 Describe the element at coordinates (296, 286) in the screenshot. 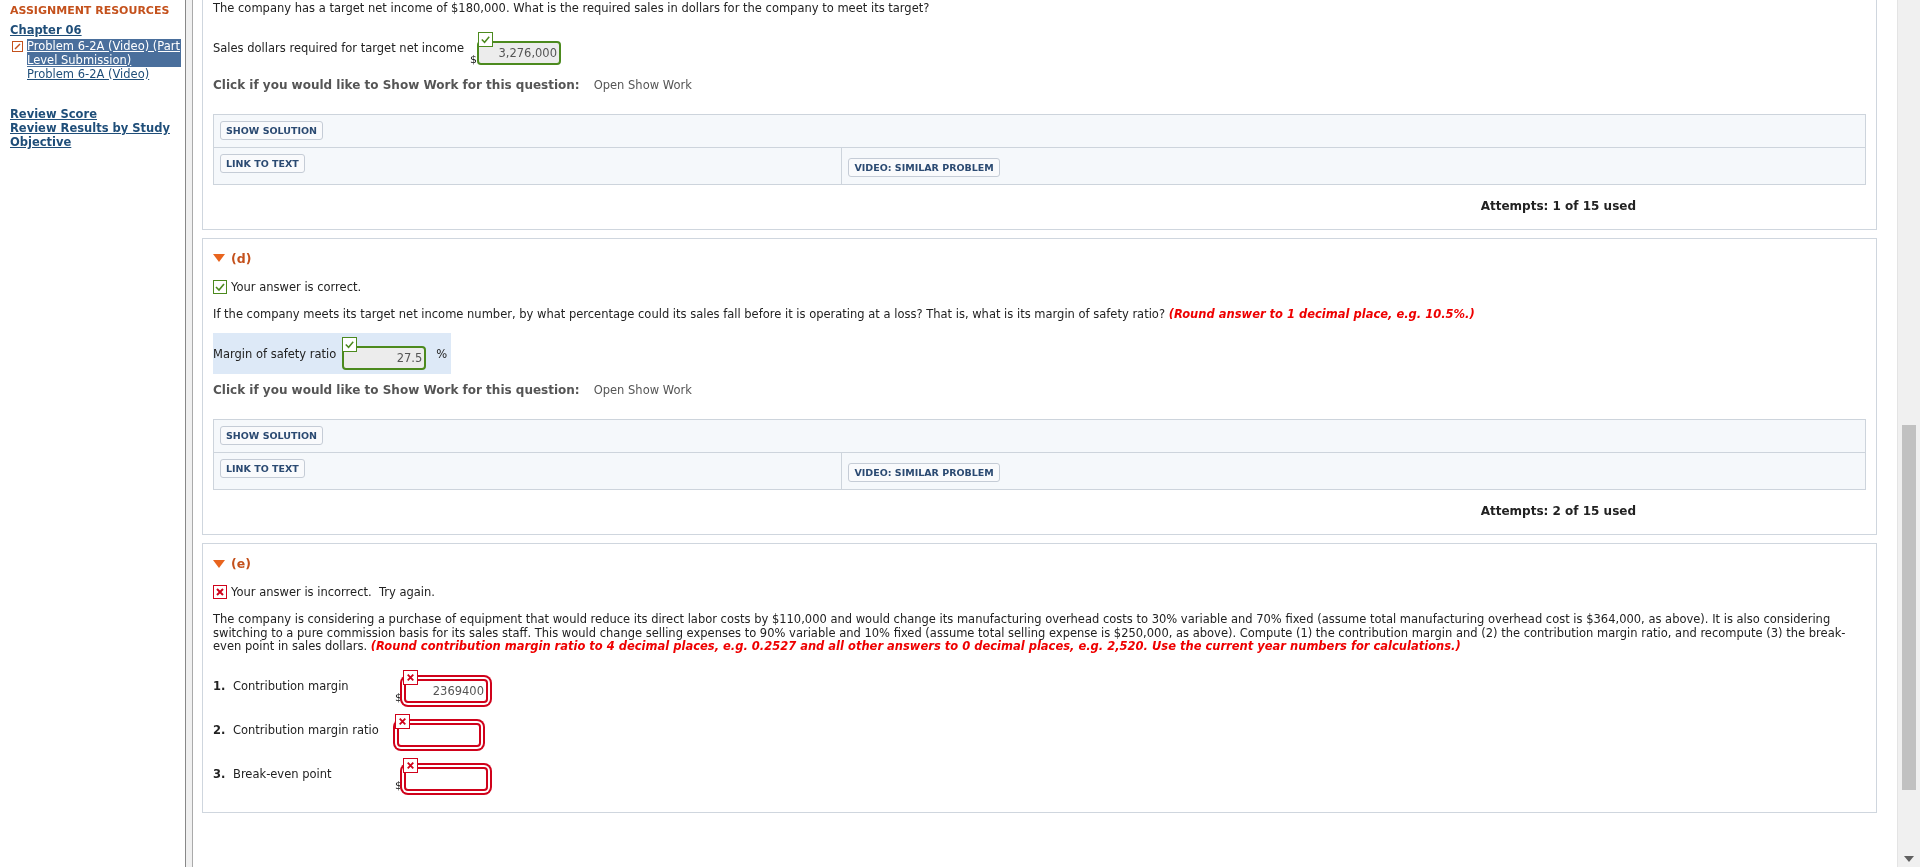

I see `feedback-text: Your answer is correct.` at that location.